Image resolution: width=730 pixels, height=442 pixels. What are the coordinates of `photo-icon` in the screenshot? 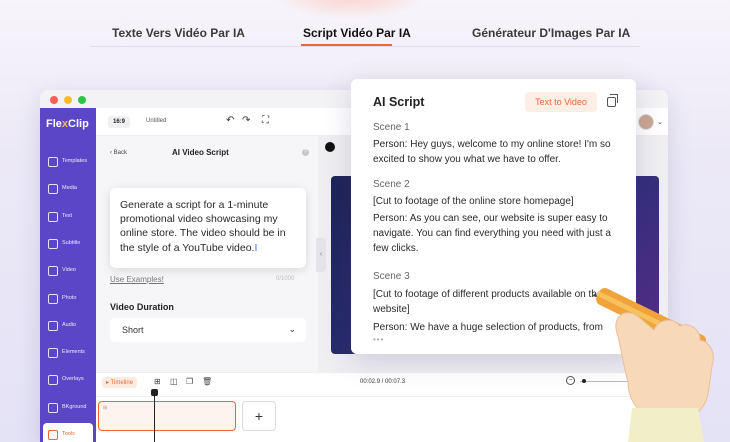 It's located at (53, 298).